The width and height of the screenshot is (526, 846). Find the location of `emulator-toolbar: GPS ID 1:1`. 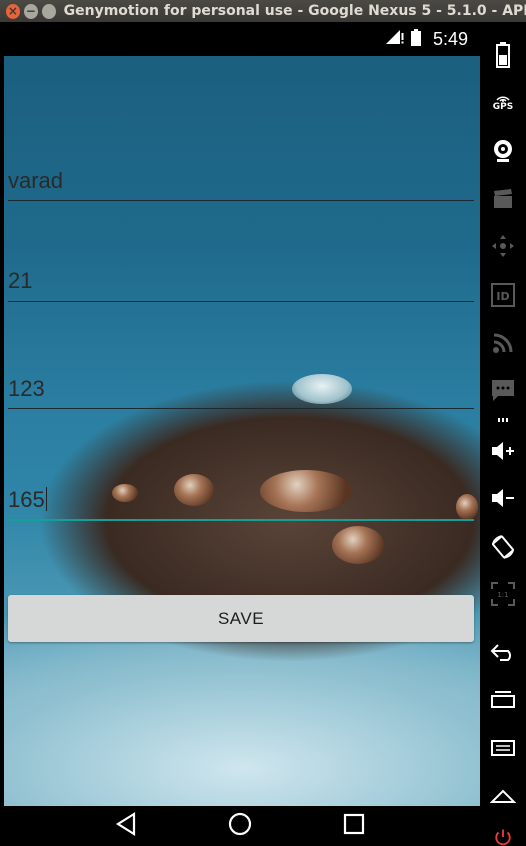

emulator-toolbar: GPS ID 1:1 is located at coordinates (503, 434).